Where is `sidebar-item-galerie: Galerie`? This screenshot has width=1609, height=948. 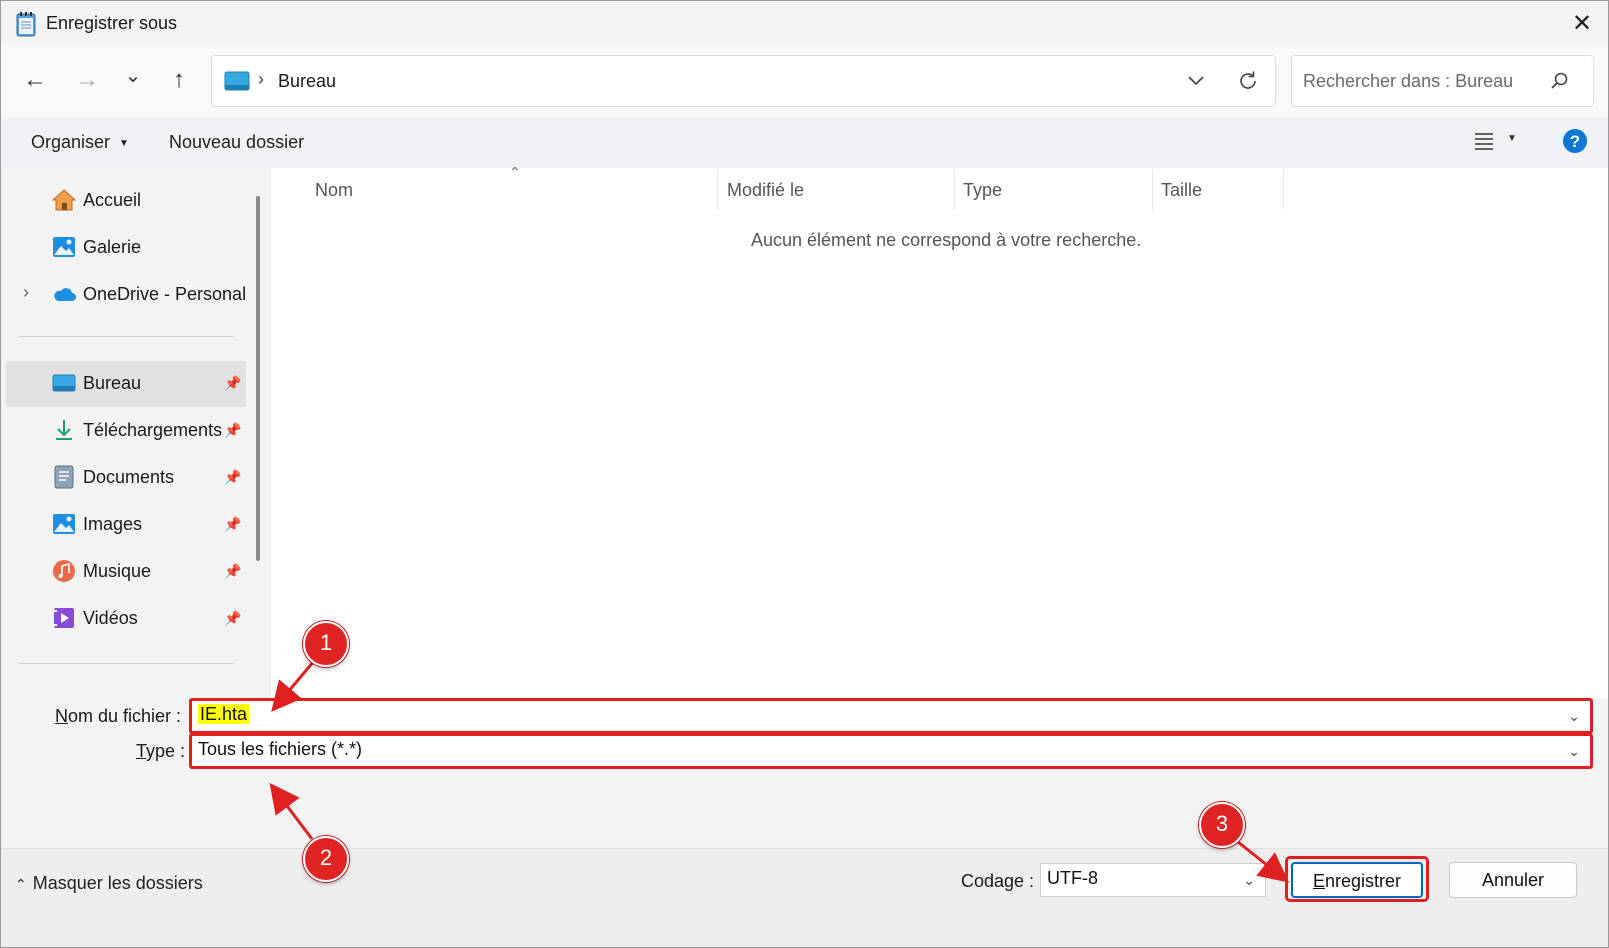
sidebar-item-galerie: Galerie is located at coordinates (126, 248).